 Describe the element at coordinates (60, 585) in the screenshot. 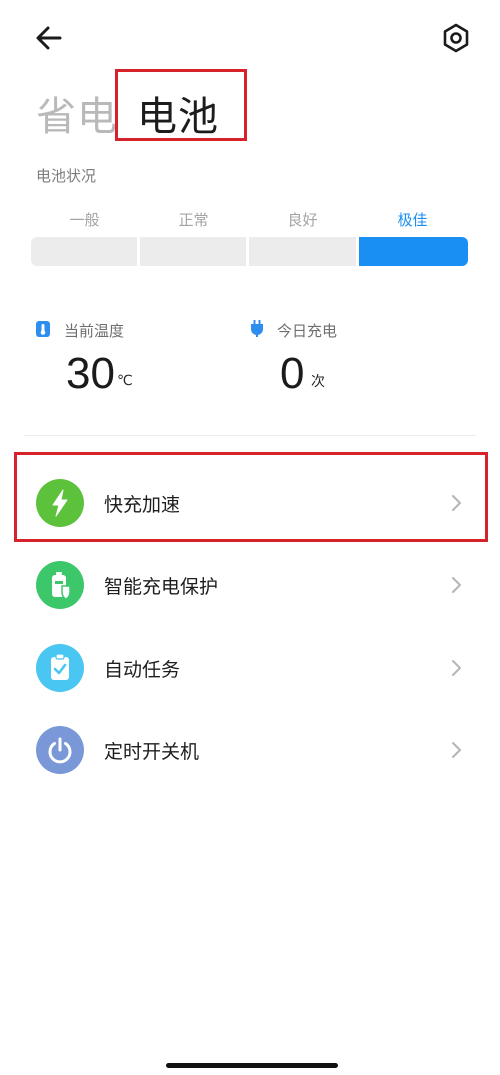

I see `battery-shield-icon` at that location.